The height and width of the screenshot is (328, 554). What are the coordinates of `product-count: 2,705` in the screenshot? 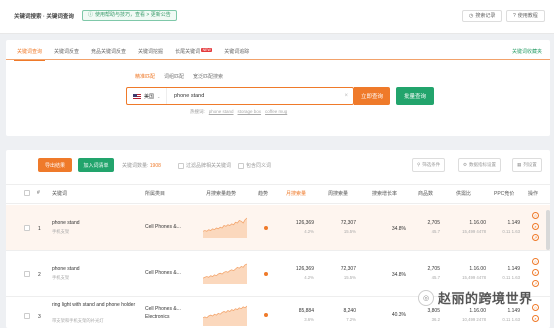 It's located at (433, 223).